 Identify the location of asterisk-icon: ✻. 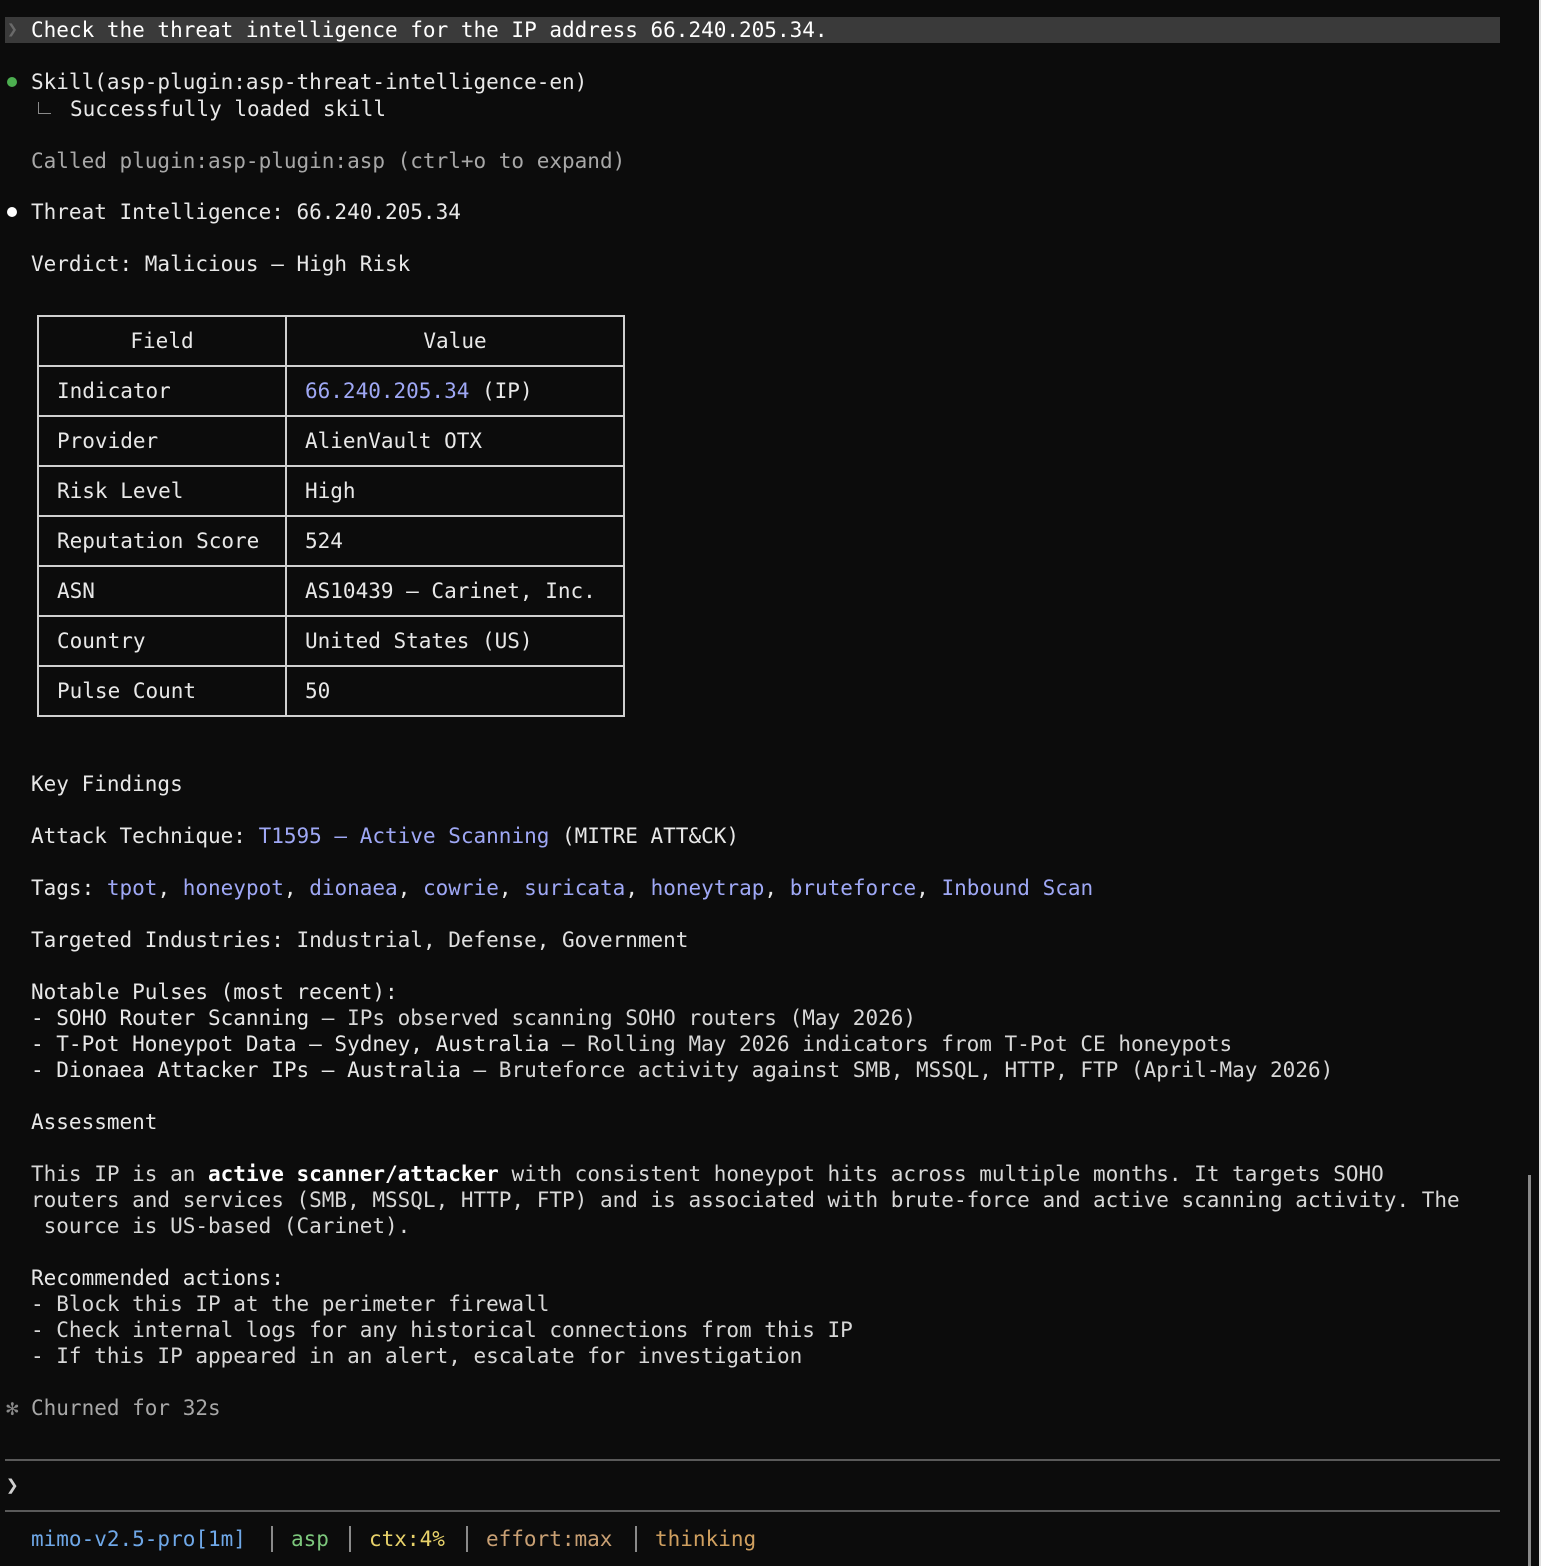
(12, 1408).